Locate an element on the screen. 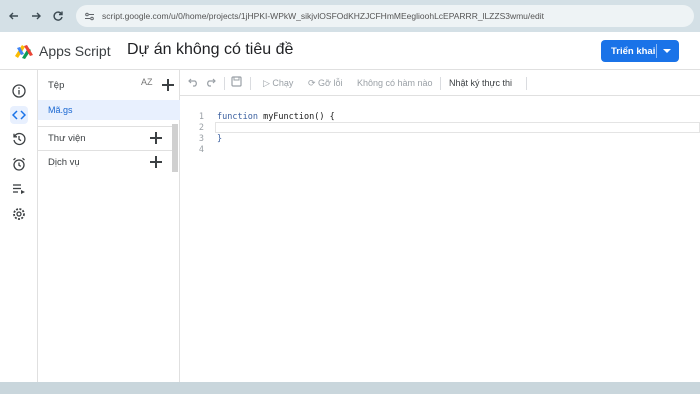 This screenshot has height=394, width=700. line-number: 3 is located at coordinates (201, 139).